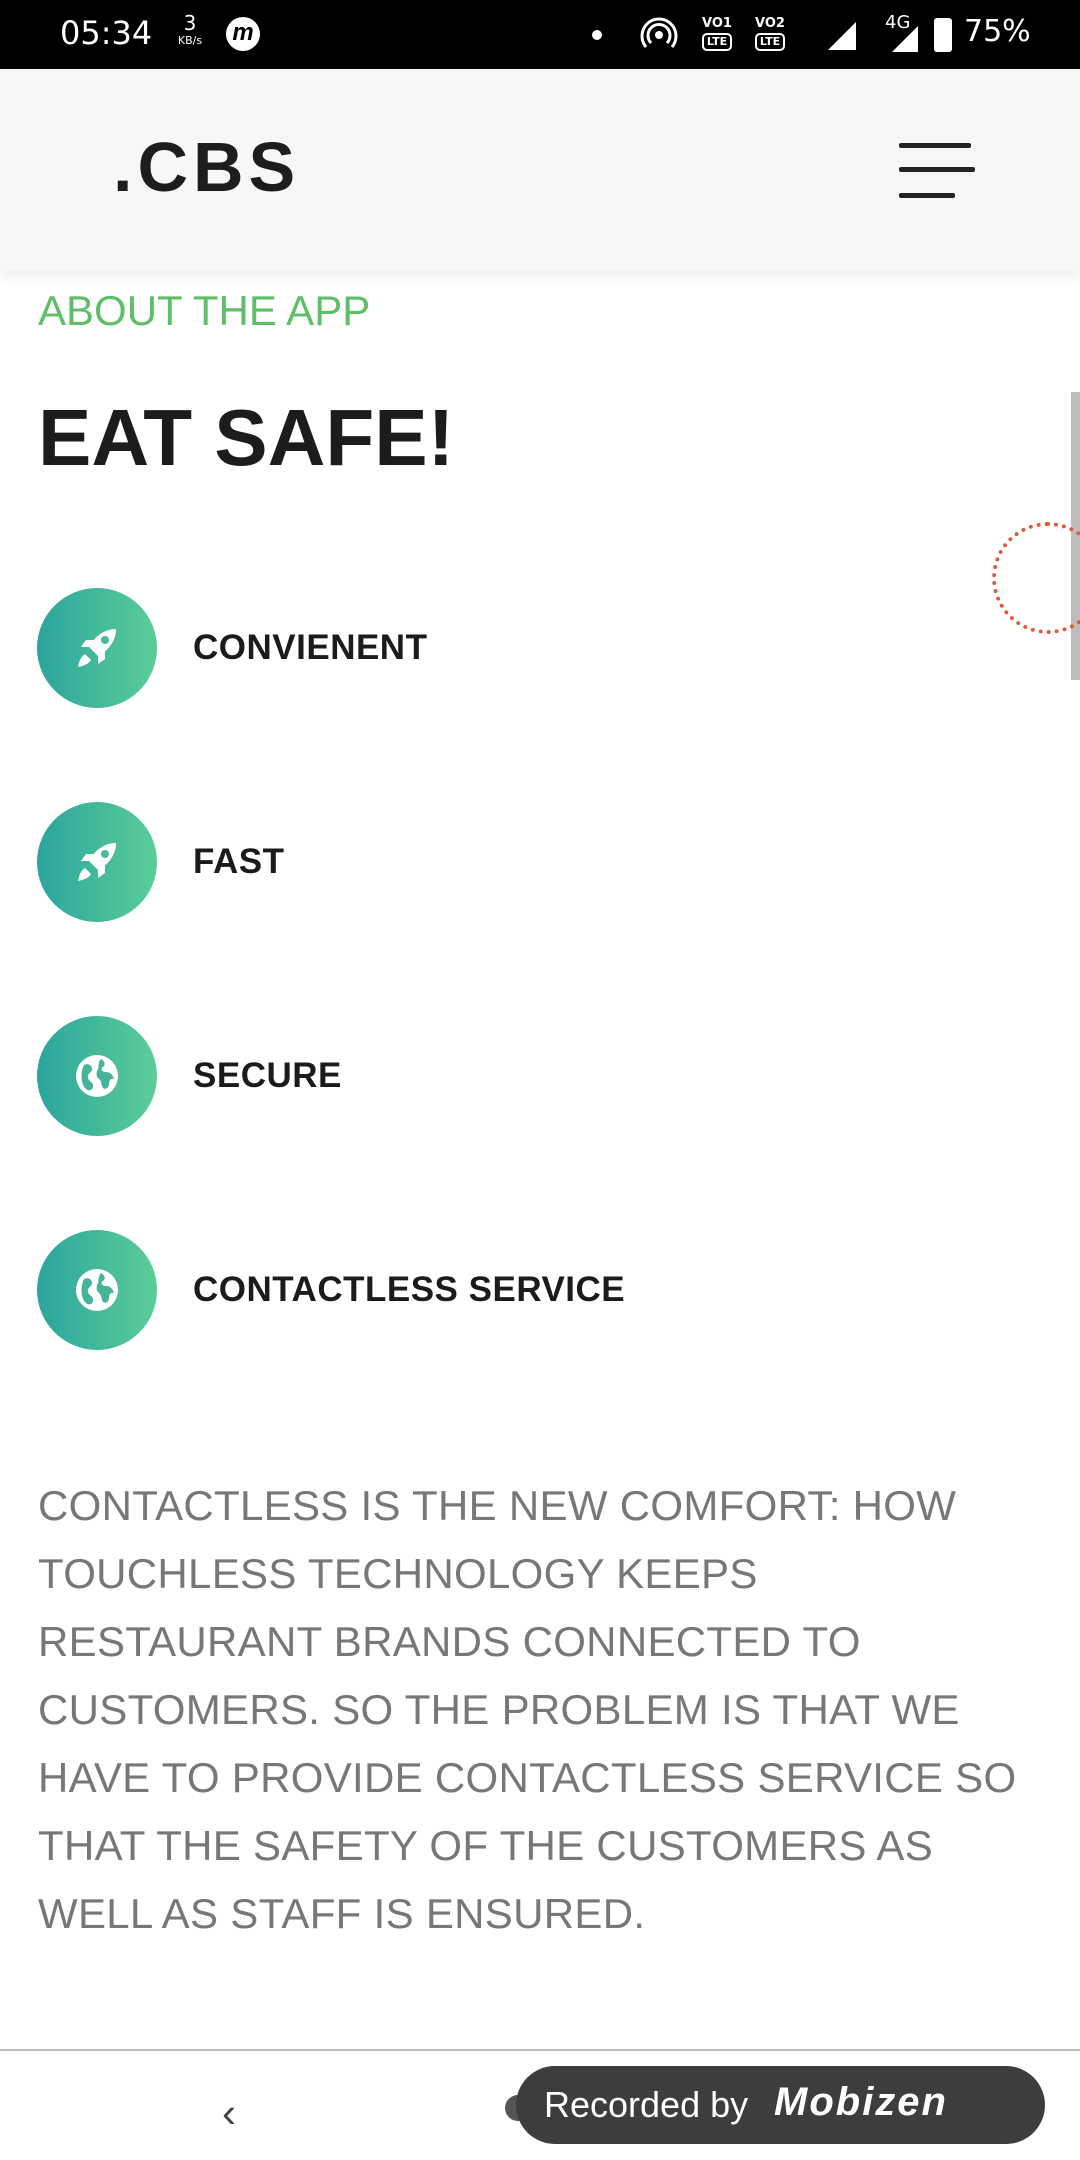 Image resolution: width=1080 pixels, height=2160 pixels. I want to click on volte-1-icon: VO1 LTE, so click(717, 34).